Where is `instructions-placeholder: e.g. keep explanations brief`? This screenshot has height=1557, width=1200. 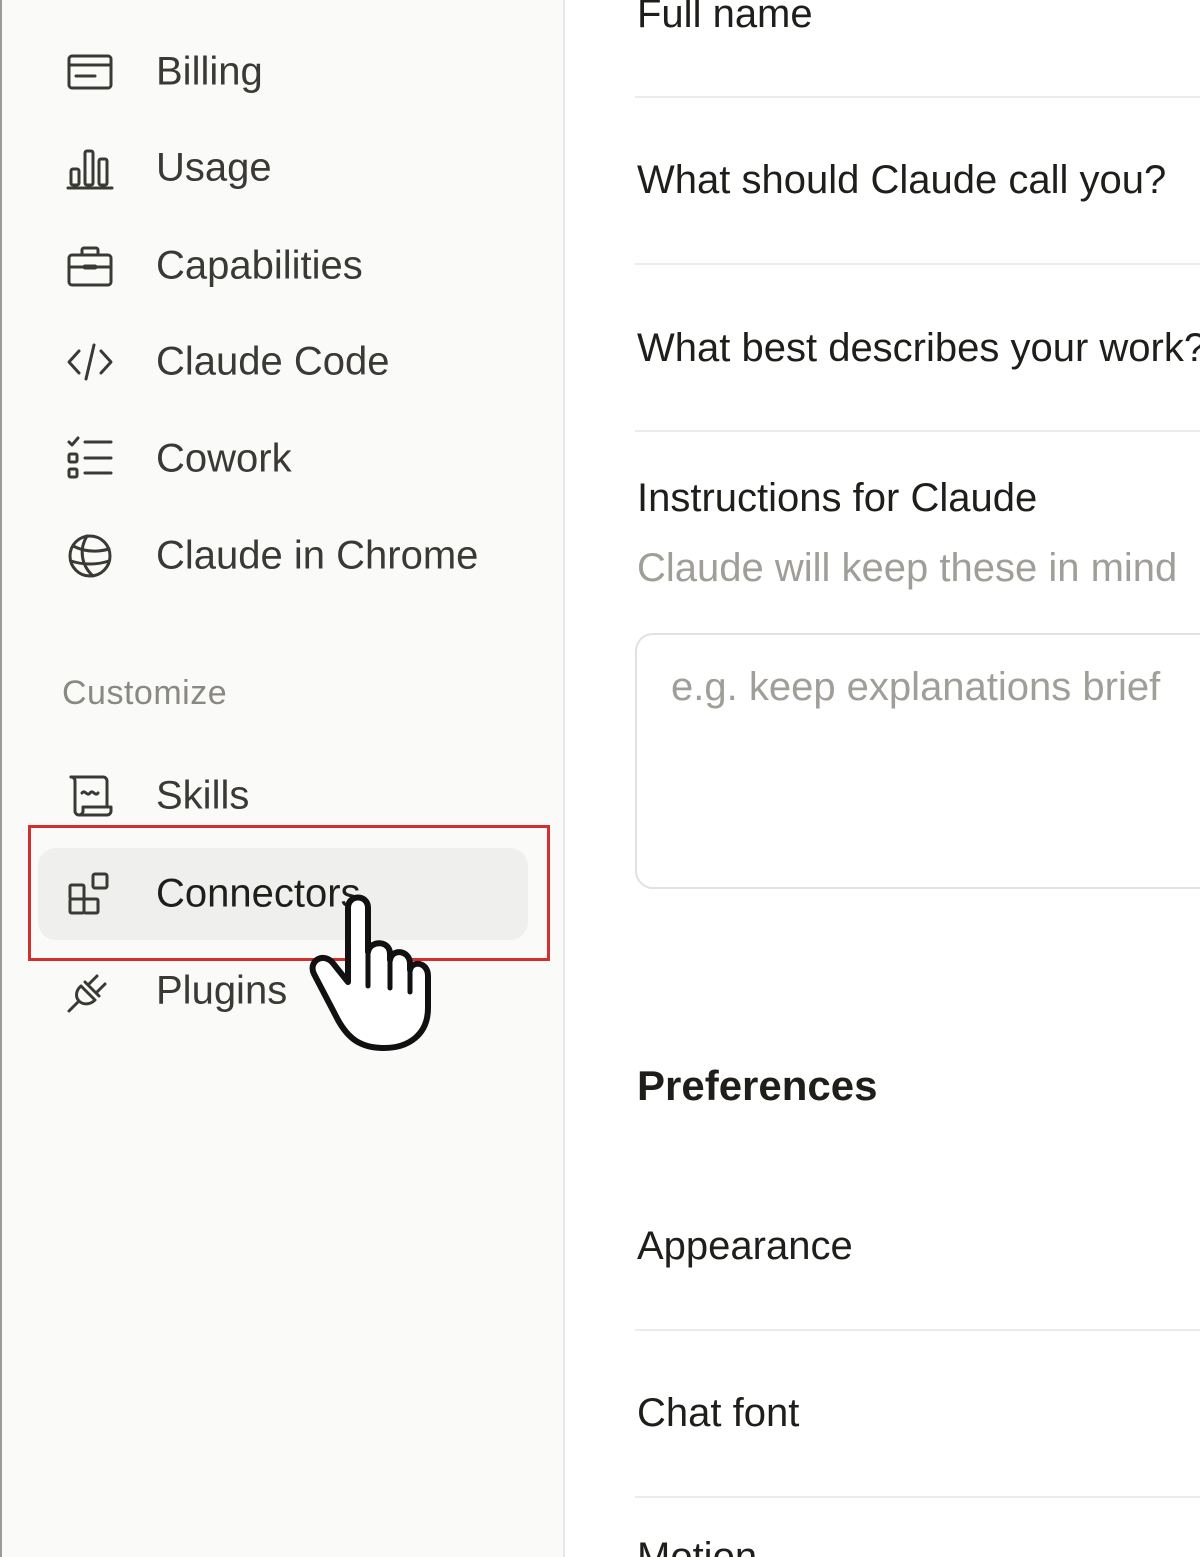 instructions-placeholder: e.g. keep explanations brief is located at coordinates (916, 687).